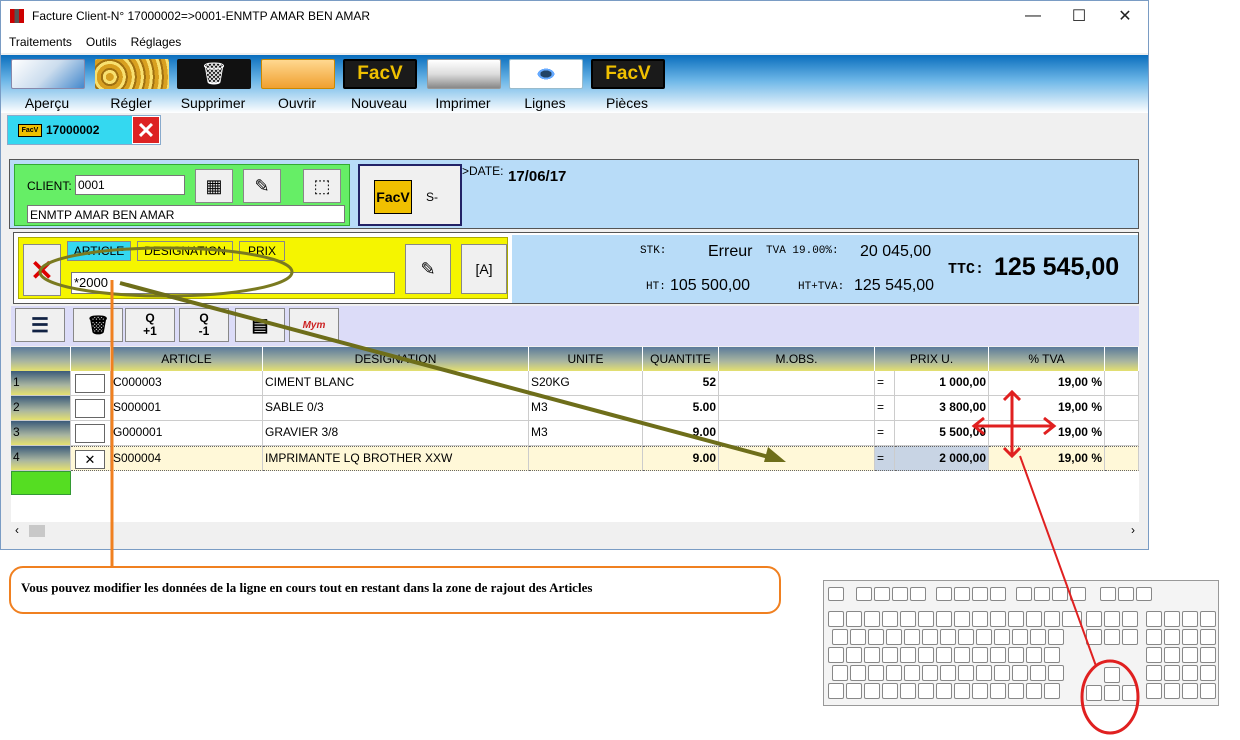 The width and height of the screenshot is (1240, 740). What do you see at coordinates (186, 214) in the screenshot?
I see `client-name-field: ENMTP AMAR BEN AMAR` at bounding box center [186, 214].